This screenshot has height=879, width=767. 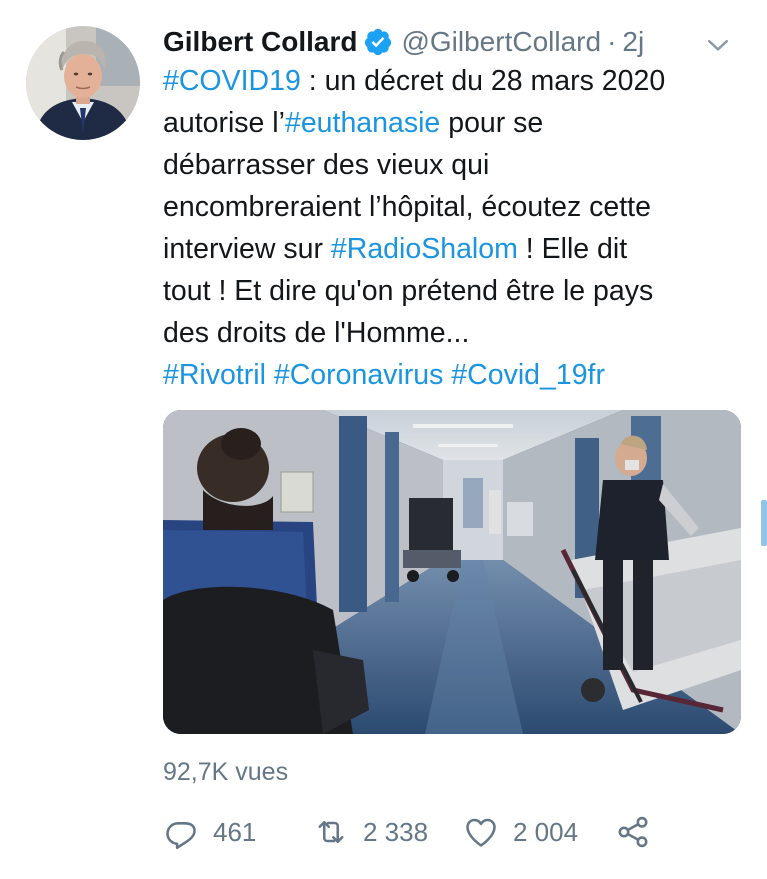 I want to click on tweet-text-line: #Rivotril #Coronavirus #Covid_19fr, so click(x=453, y=375).